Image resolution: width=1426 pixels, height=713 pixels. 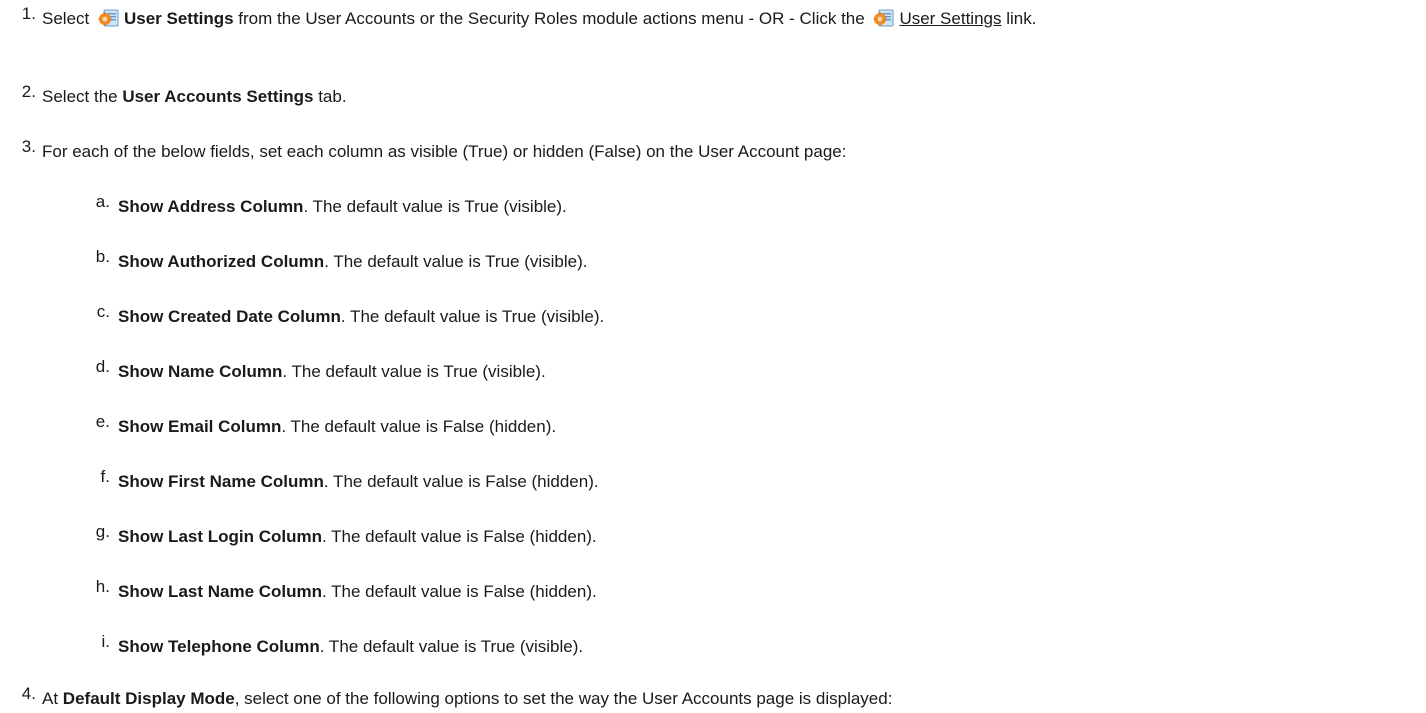 I want to click on field-name: Show Authorized Column, so click(x=221, y=261).